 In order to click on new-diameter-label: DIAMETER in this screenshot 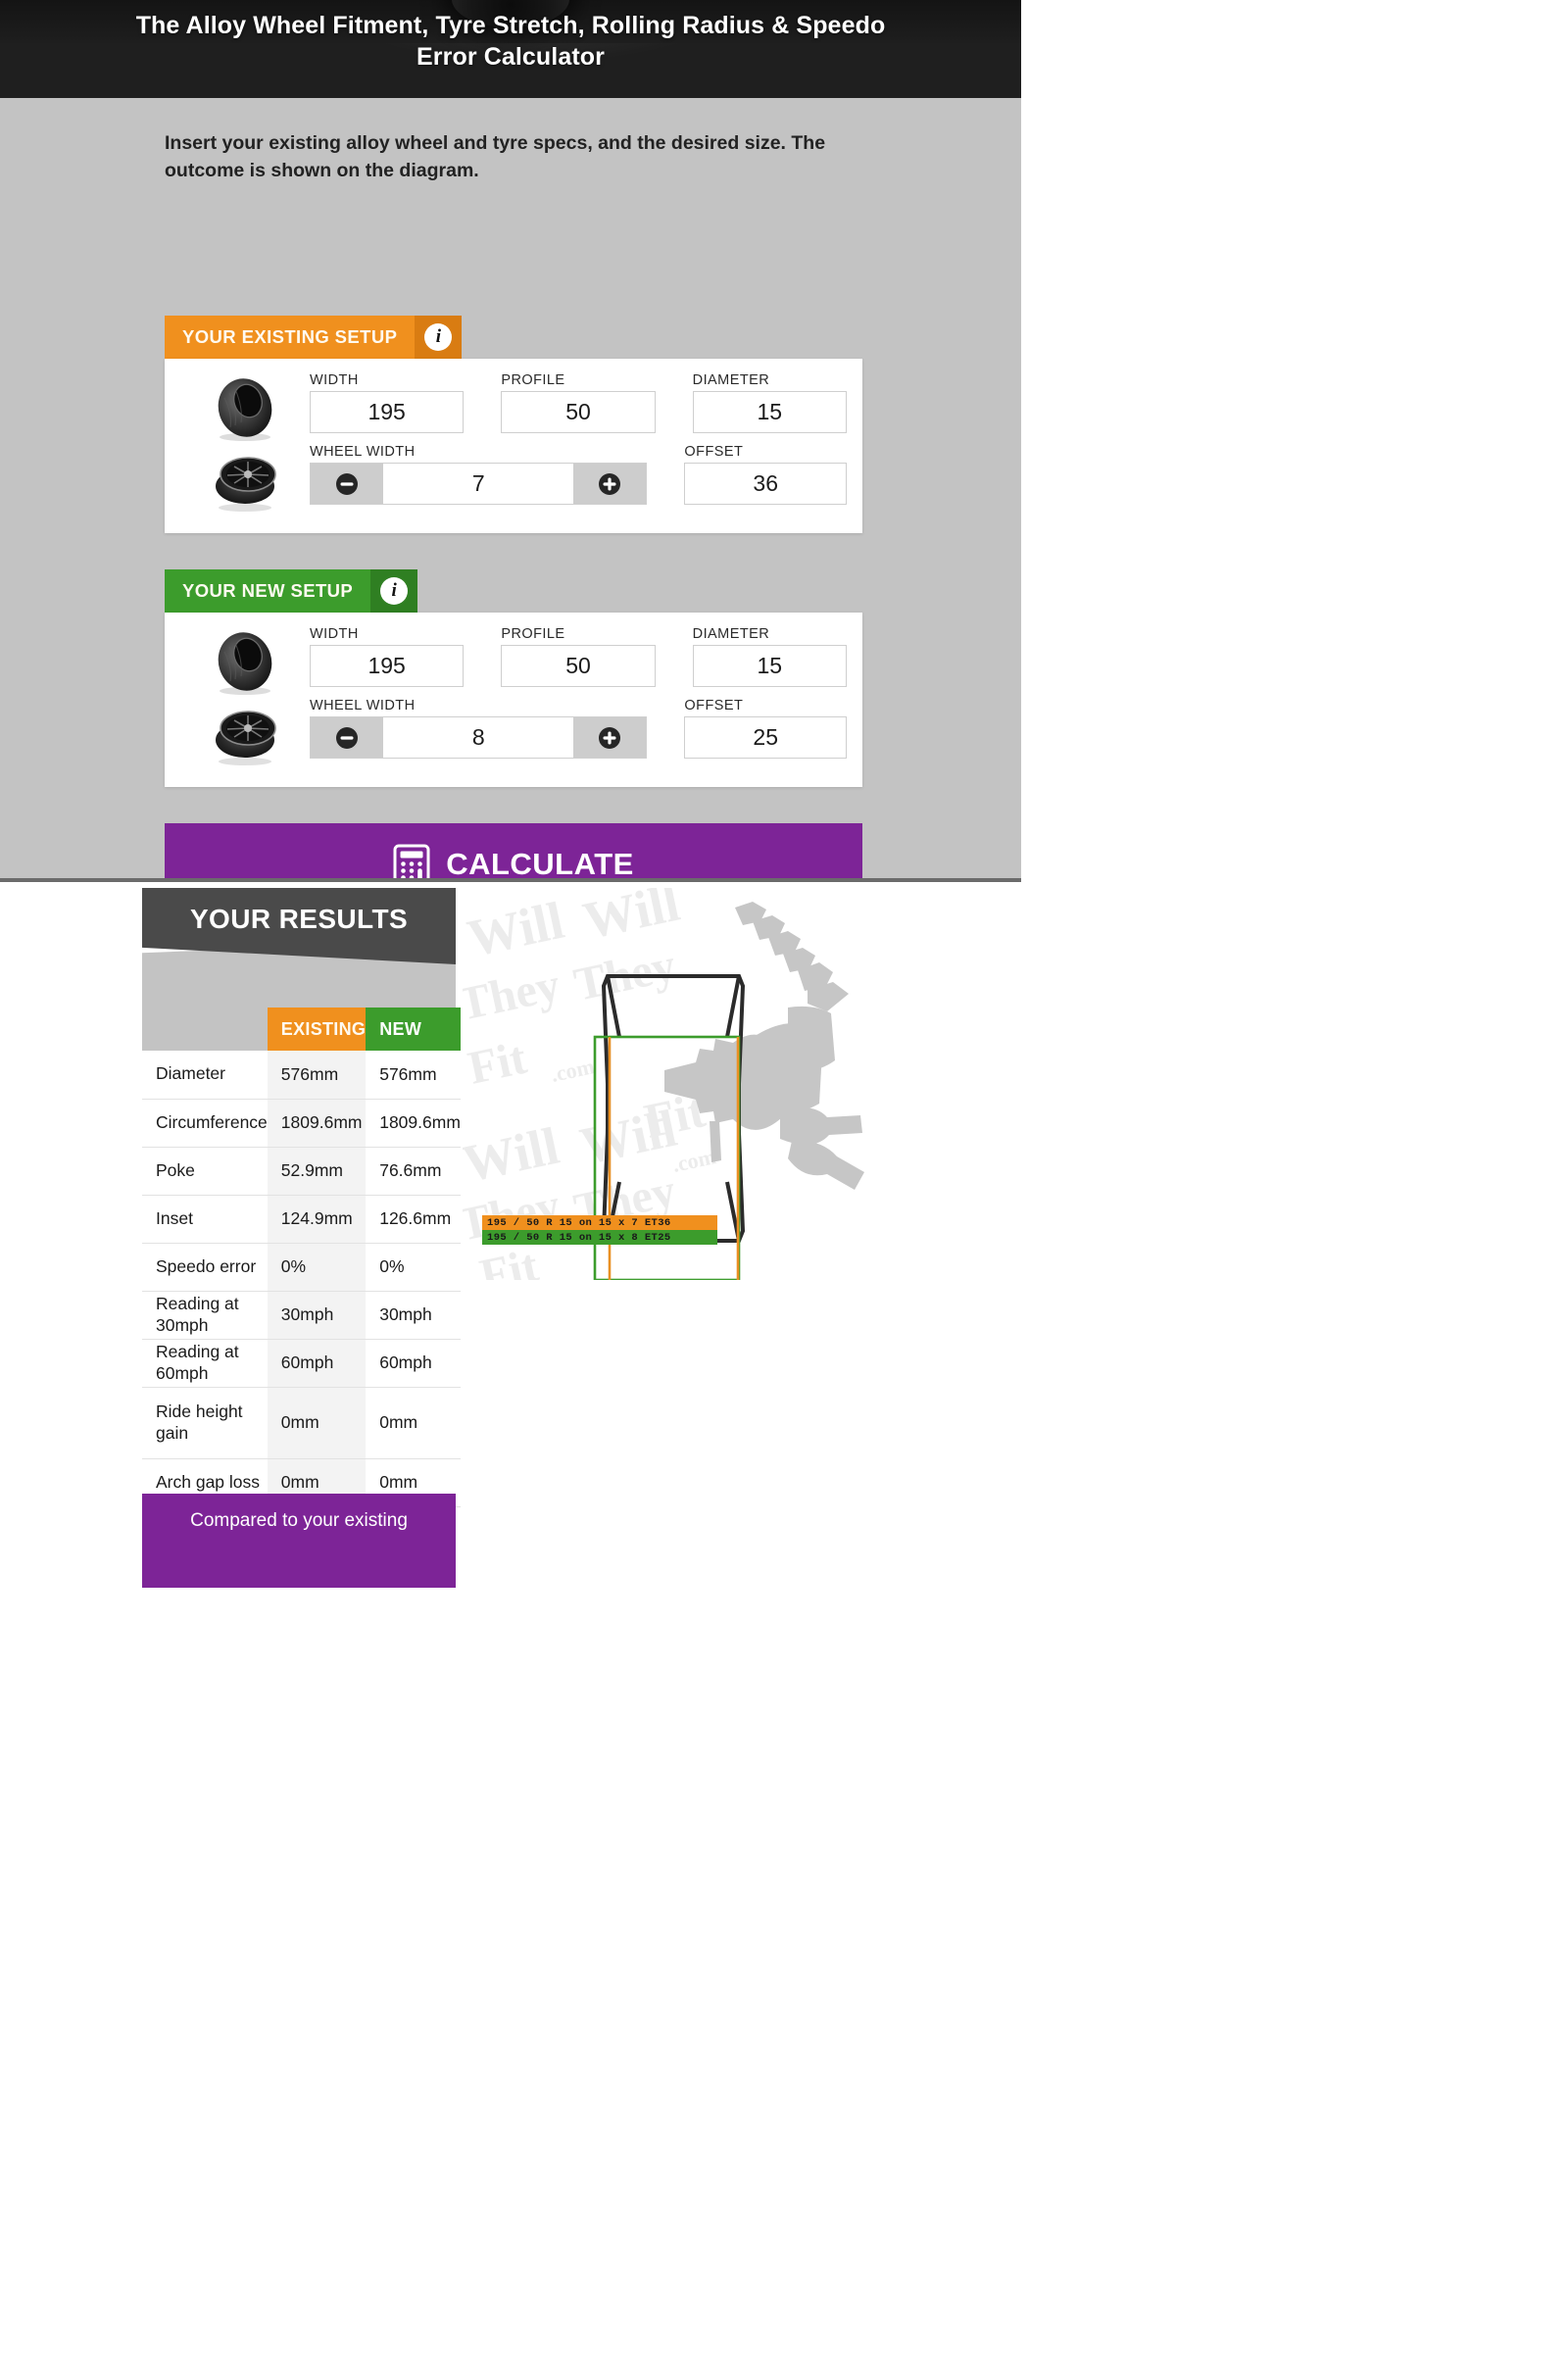, I will do `click(731, 634)`.